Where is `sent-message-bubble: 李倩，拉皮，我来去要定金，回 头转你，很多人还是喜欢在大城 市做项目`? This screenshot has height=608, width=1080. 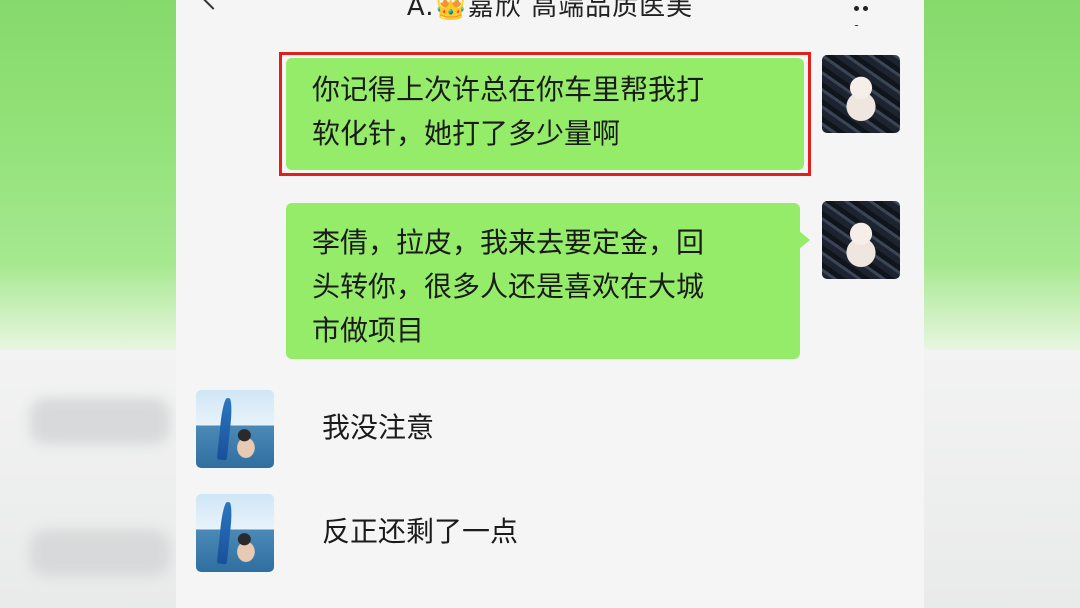 sent-message-bubble: 李倩，拉皮，我来去要定金，回 头转你，很多人还是喜欢在大城 市做项目 is located at coordinates (543, 281).